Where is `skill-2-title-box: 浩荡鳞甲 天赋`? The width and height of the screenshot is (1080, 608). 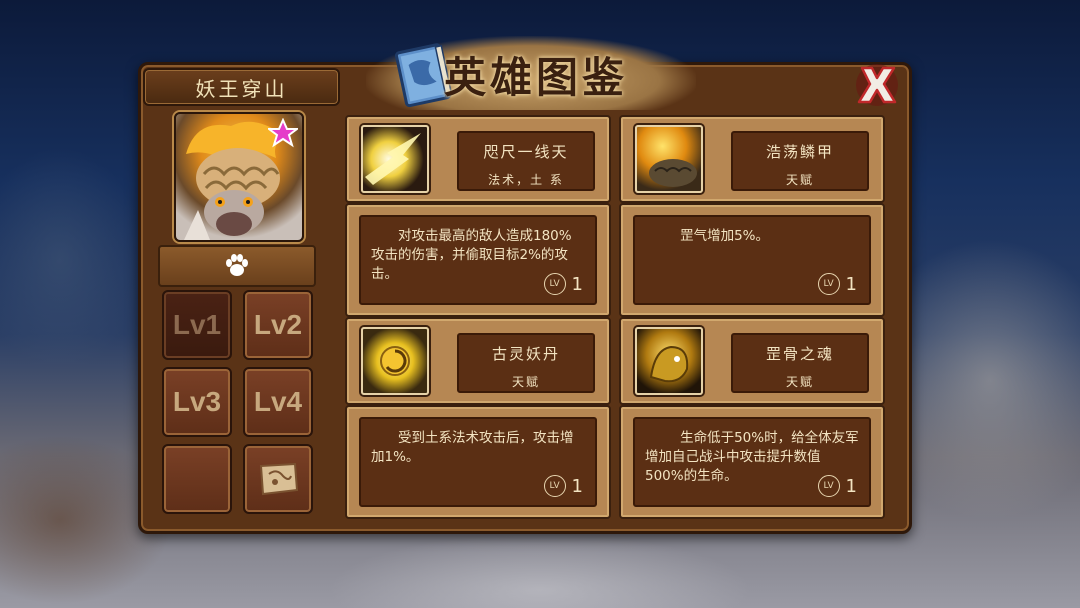 skill-2-title-box: 浩荡鳞甲 天赋 is located at coordinates (800, 161).